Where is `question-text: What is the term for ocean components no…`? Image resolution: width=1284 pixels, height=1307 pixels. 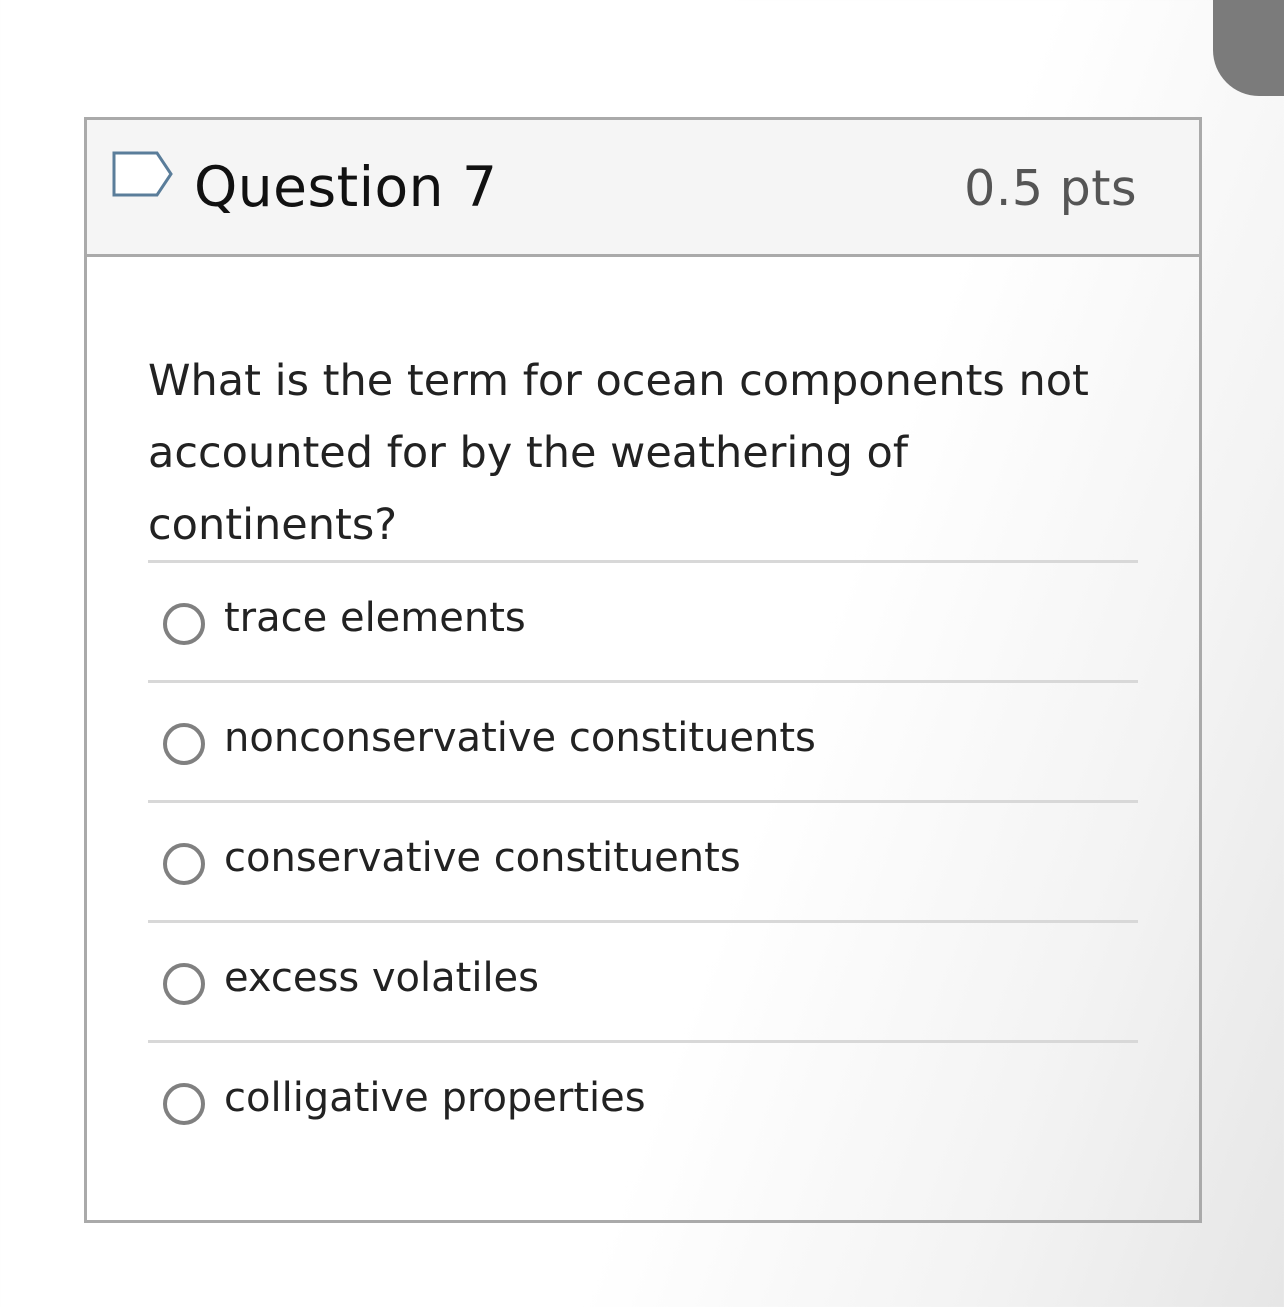 question-text: What is the term for ocean components no… is located at coordinates (618, 453).